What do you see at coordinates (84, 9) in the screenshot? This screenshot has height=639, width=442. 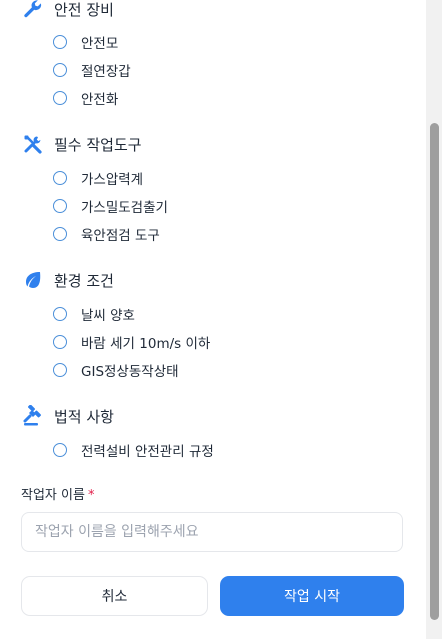 I see `section-title: 안전 장비` at bounding box center [84, 9].